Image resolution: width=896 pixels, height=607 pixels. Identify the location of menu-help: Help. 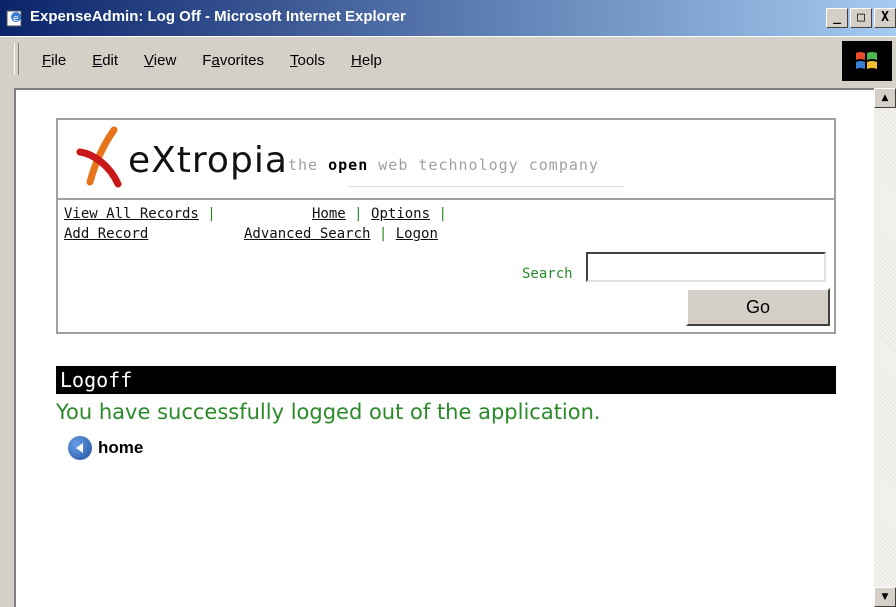
(366, 60).